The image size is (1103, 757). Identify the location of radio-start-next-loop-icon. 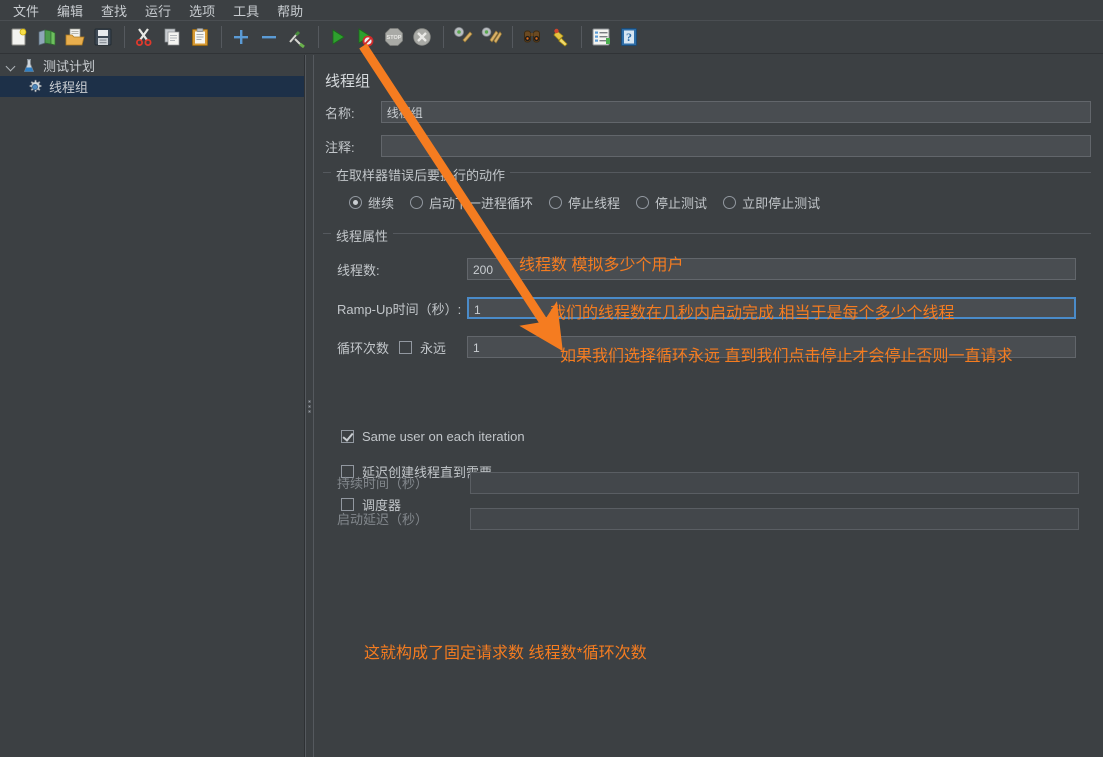
(417, 202).